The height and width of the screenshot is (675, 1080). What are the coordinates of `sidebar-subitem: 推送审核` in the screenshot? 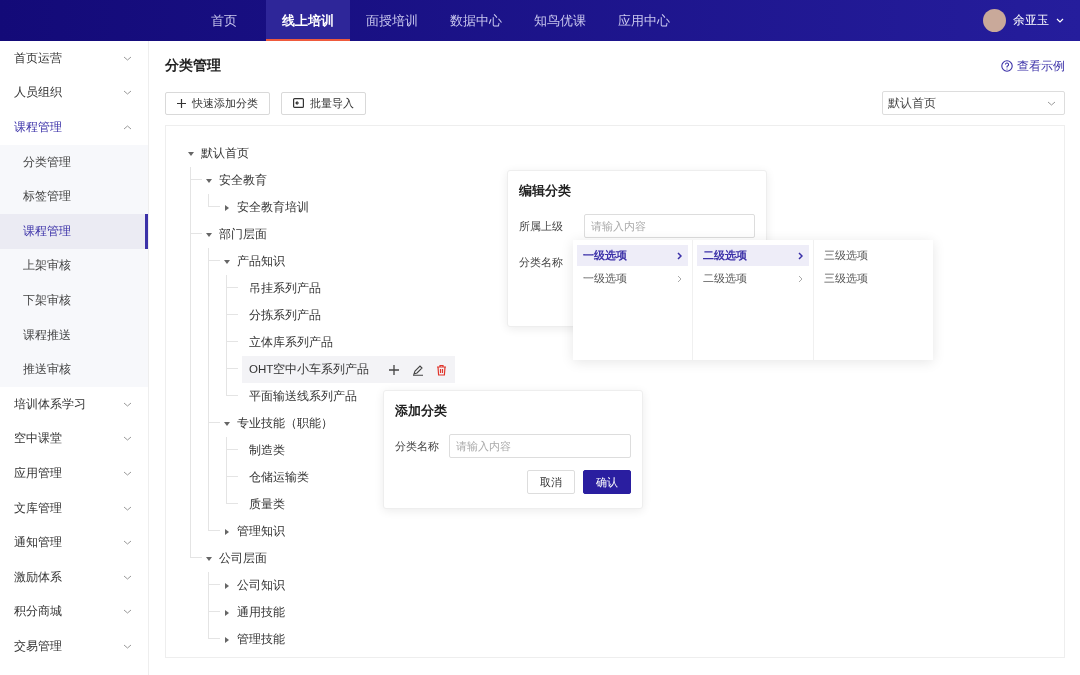 It's located at (74, 369).